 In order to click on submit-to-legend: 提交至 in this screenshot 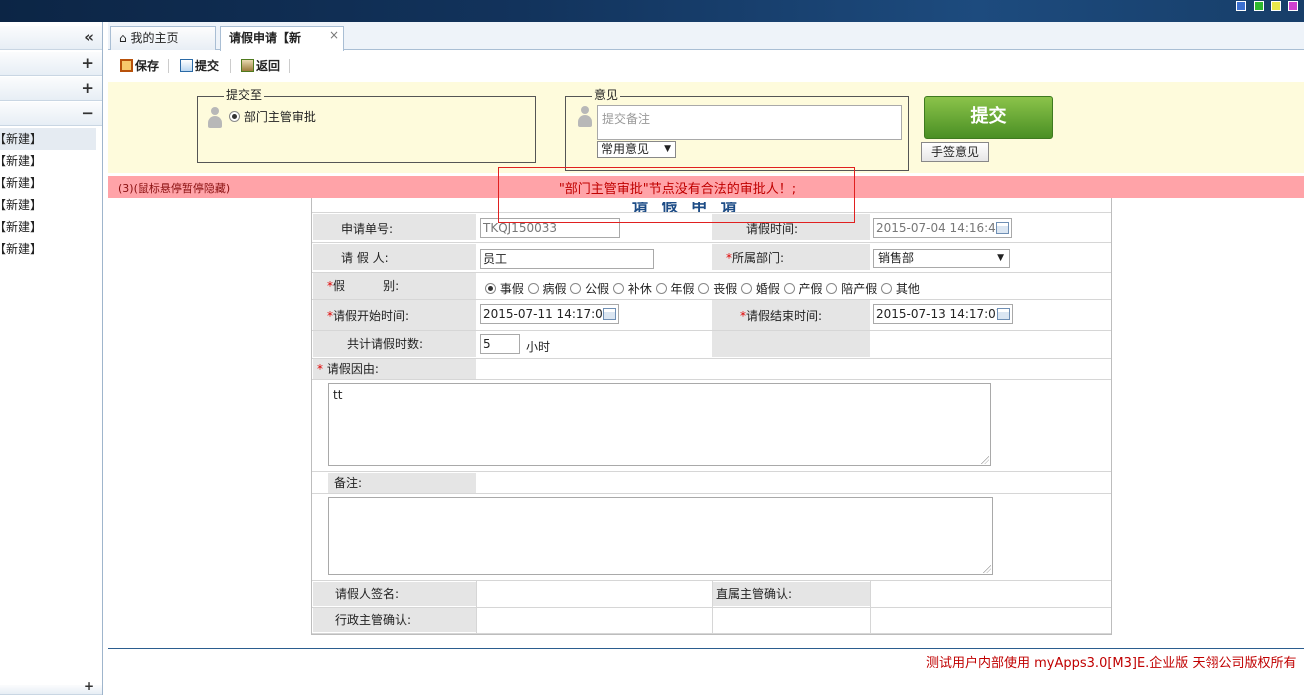, I will do `click(244, 95)`.